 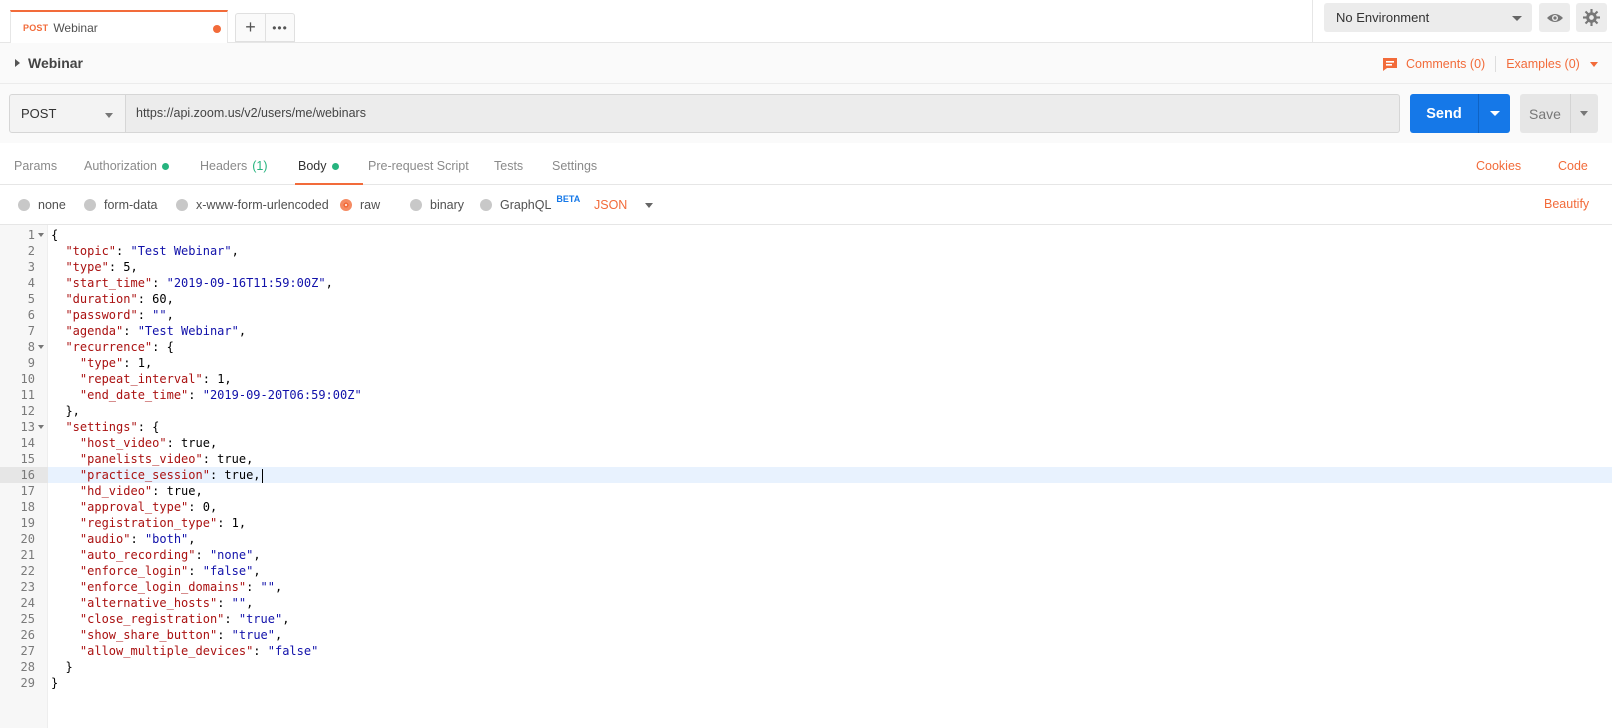 I want to click on line-number: 25, so click(x=27, y=619).